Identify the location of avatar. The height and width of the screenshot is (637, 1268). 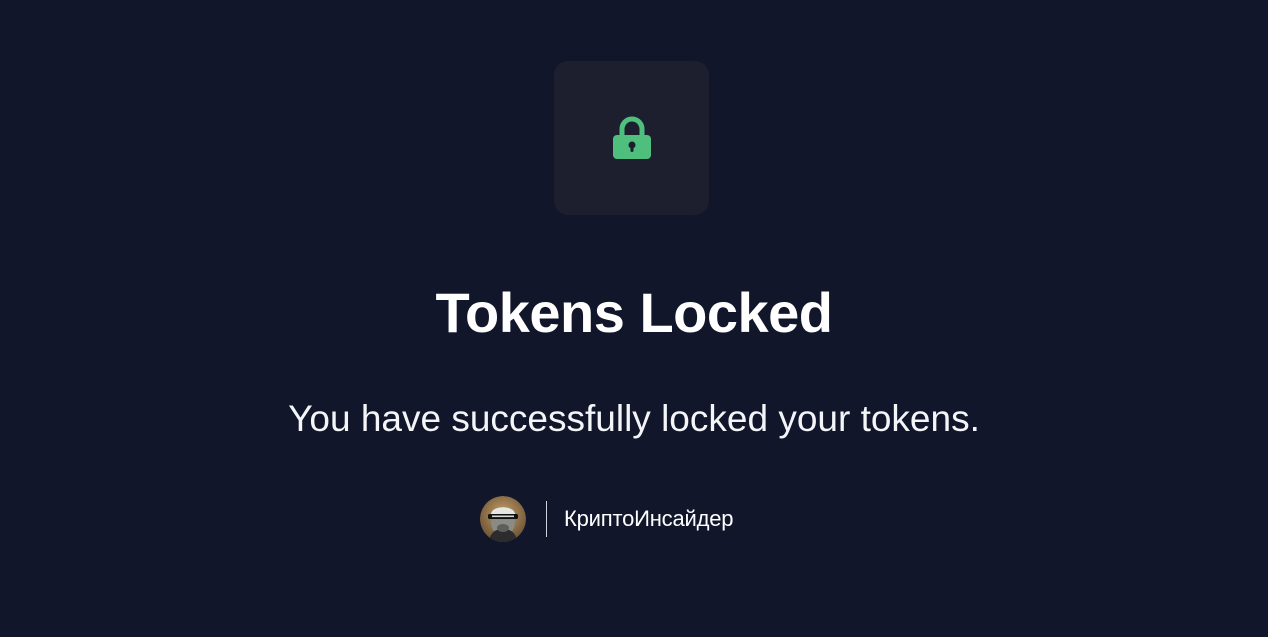
(503, 519).